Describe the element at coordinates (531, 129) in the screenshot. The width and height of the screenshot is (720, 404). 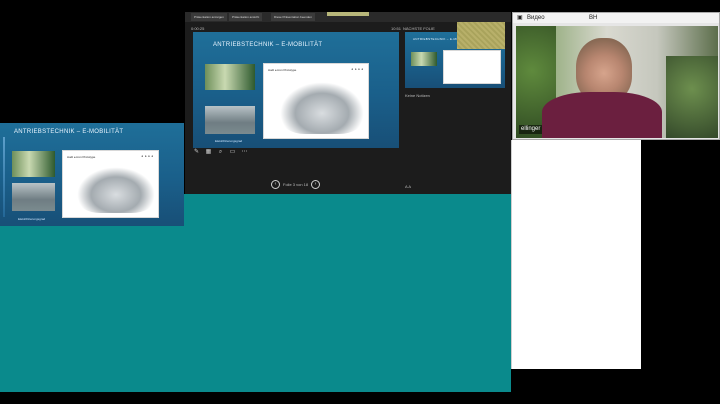
I see `participant-name-tag: ellinger` at that location.